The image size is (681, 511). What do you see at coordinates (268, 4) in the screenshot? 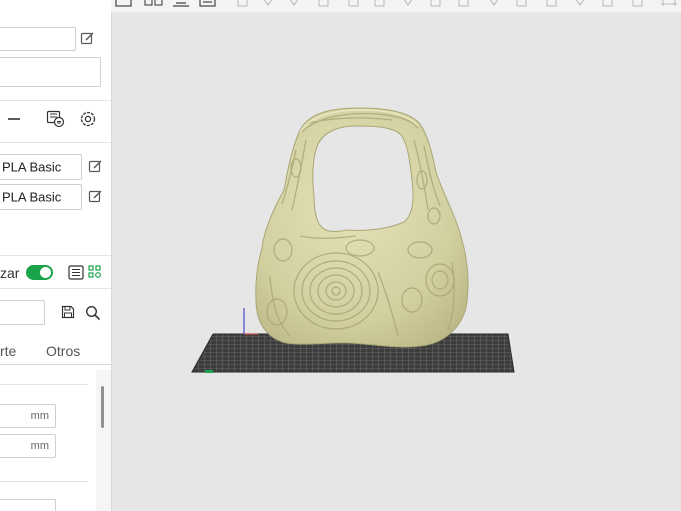
I see `rotate-tool-icon` at bounding box center [268, 4].